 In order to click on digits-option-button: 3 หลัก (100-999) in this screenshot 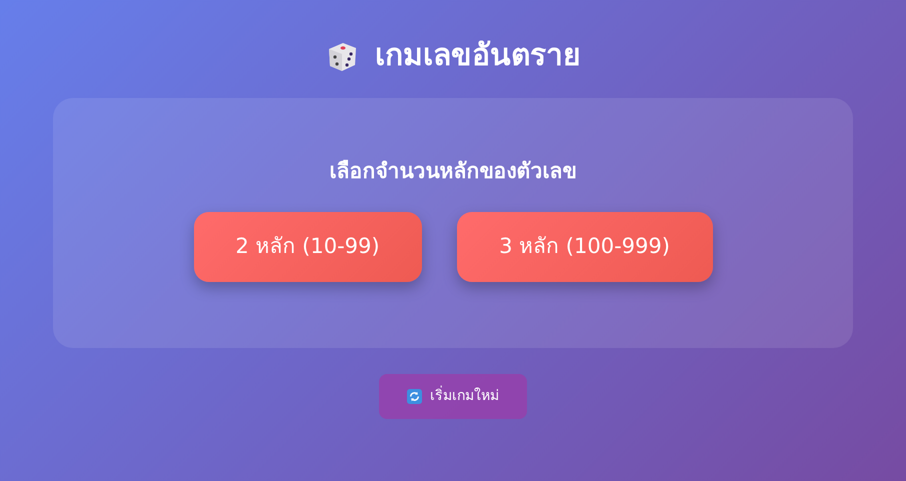, I will do `click(584, 247)`.